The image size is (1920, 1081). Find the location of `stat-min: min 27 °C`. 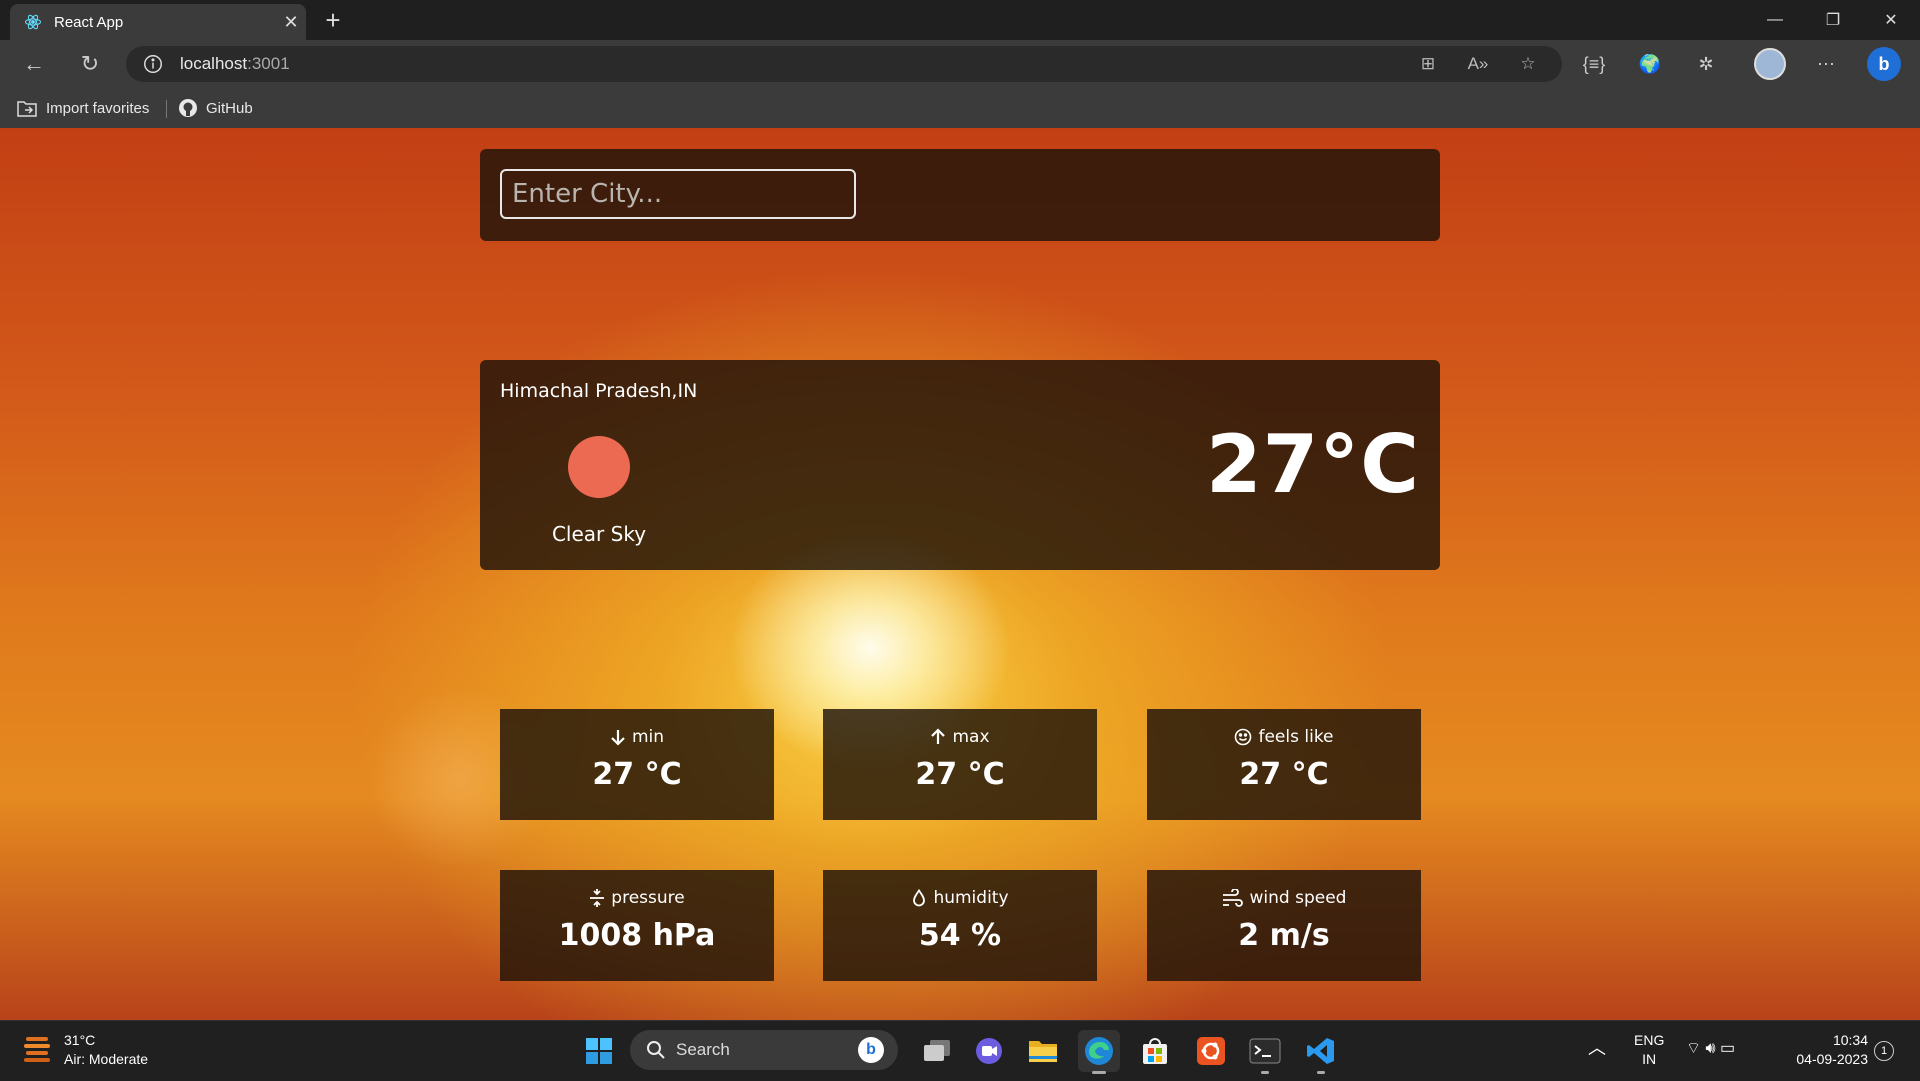

stat-min: min 27 °C is located at coordinates (637, 764).